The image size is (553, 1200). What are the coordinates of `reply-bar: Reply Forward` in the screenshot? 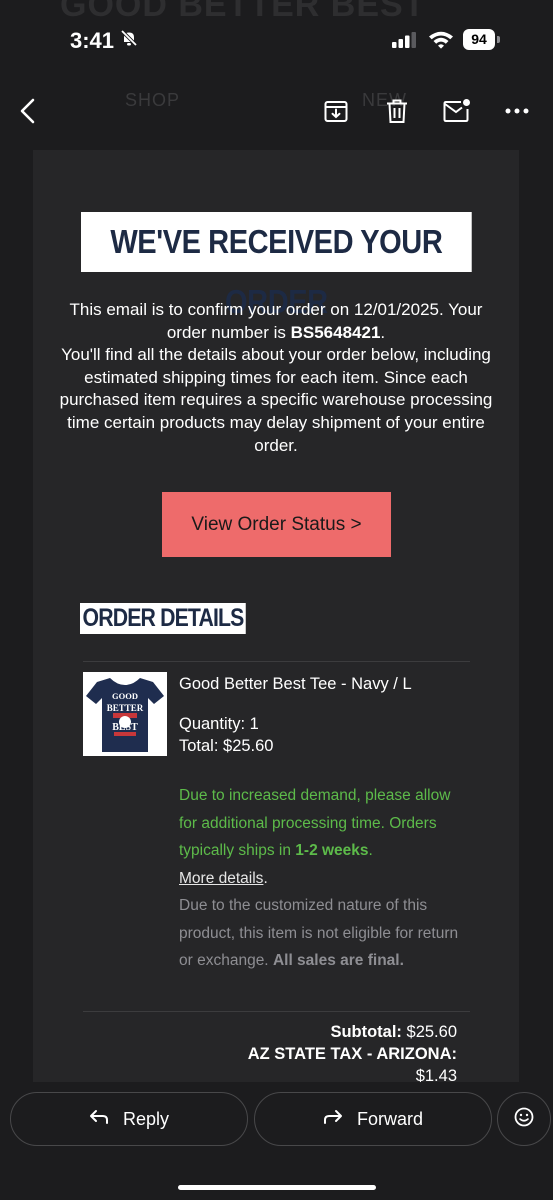 It's located at (276, 1141).